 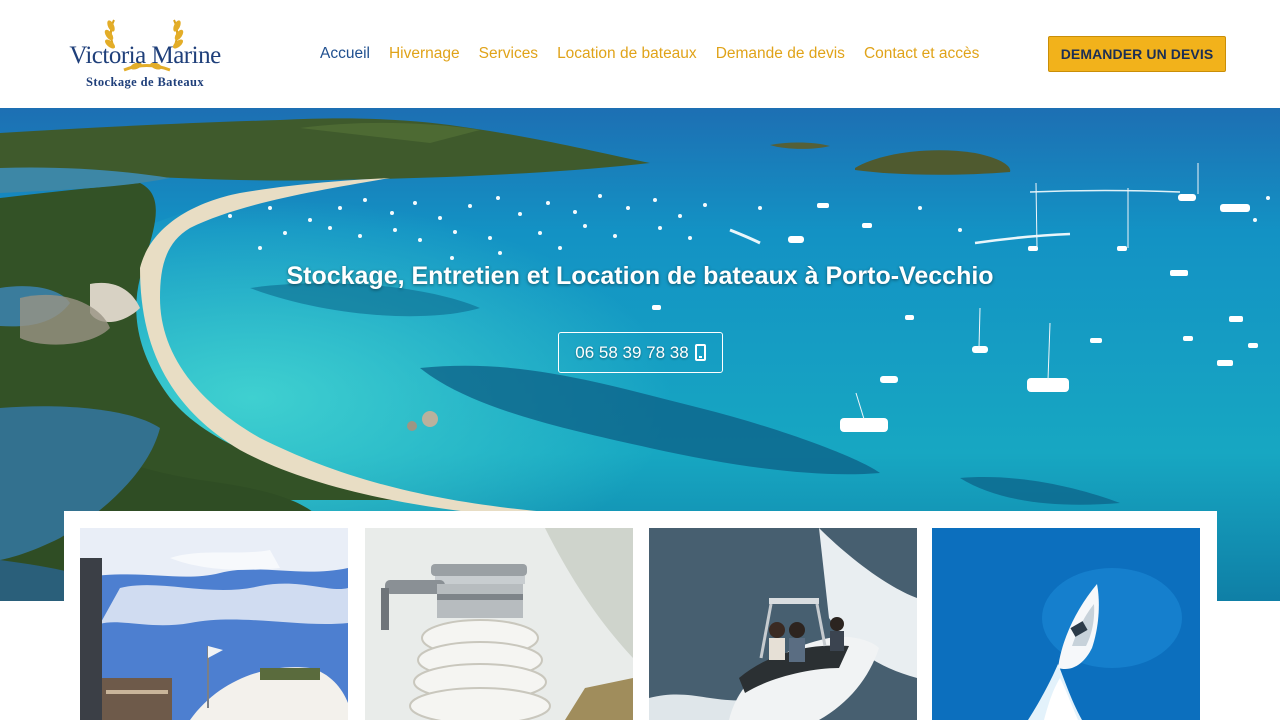 I want to click on storage-yard-image, so click(x=214, y=624).